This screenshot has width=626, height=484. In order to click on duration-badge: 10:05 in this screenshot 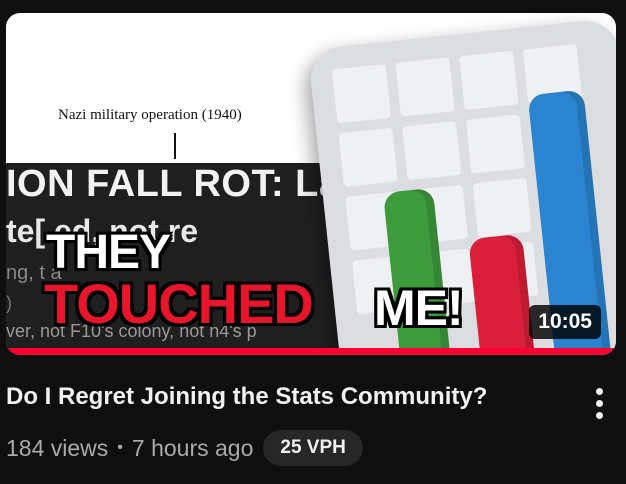, I will do `click(565, 322)`.